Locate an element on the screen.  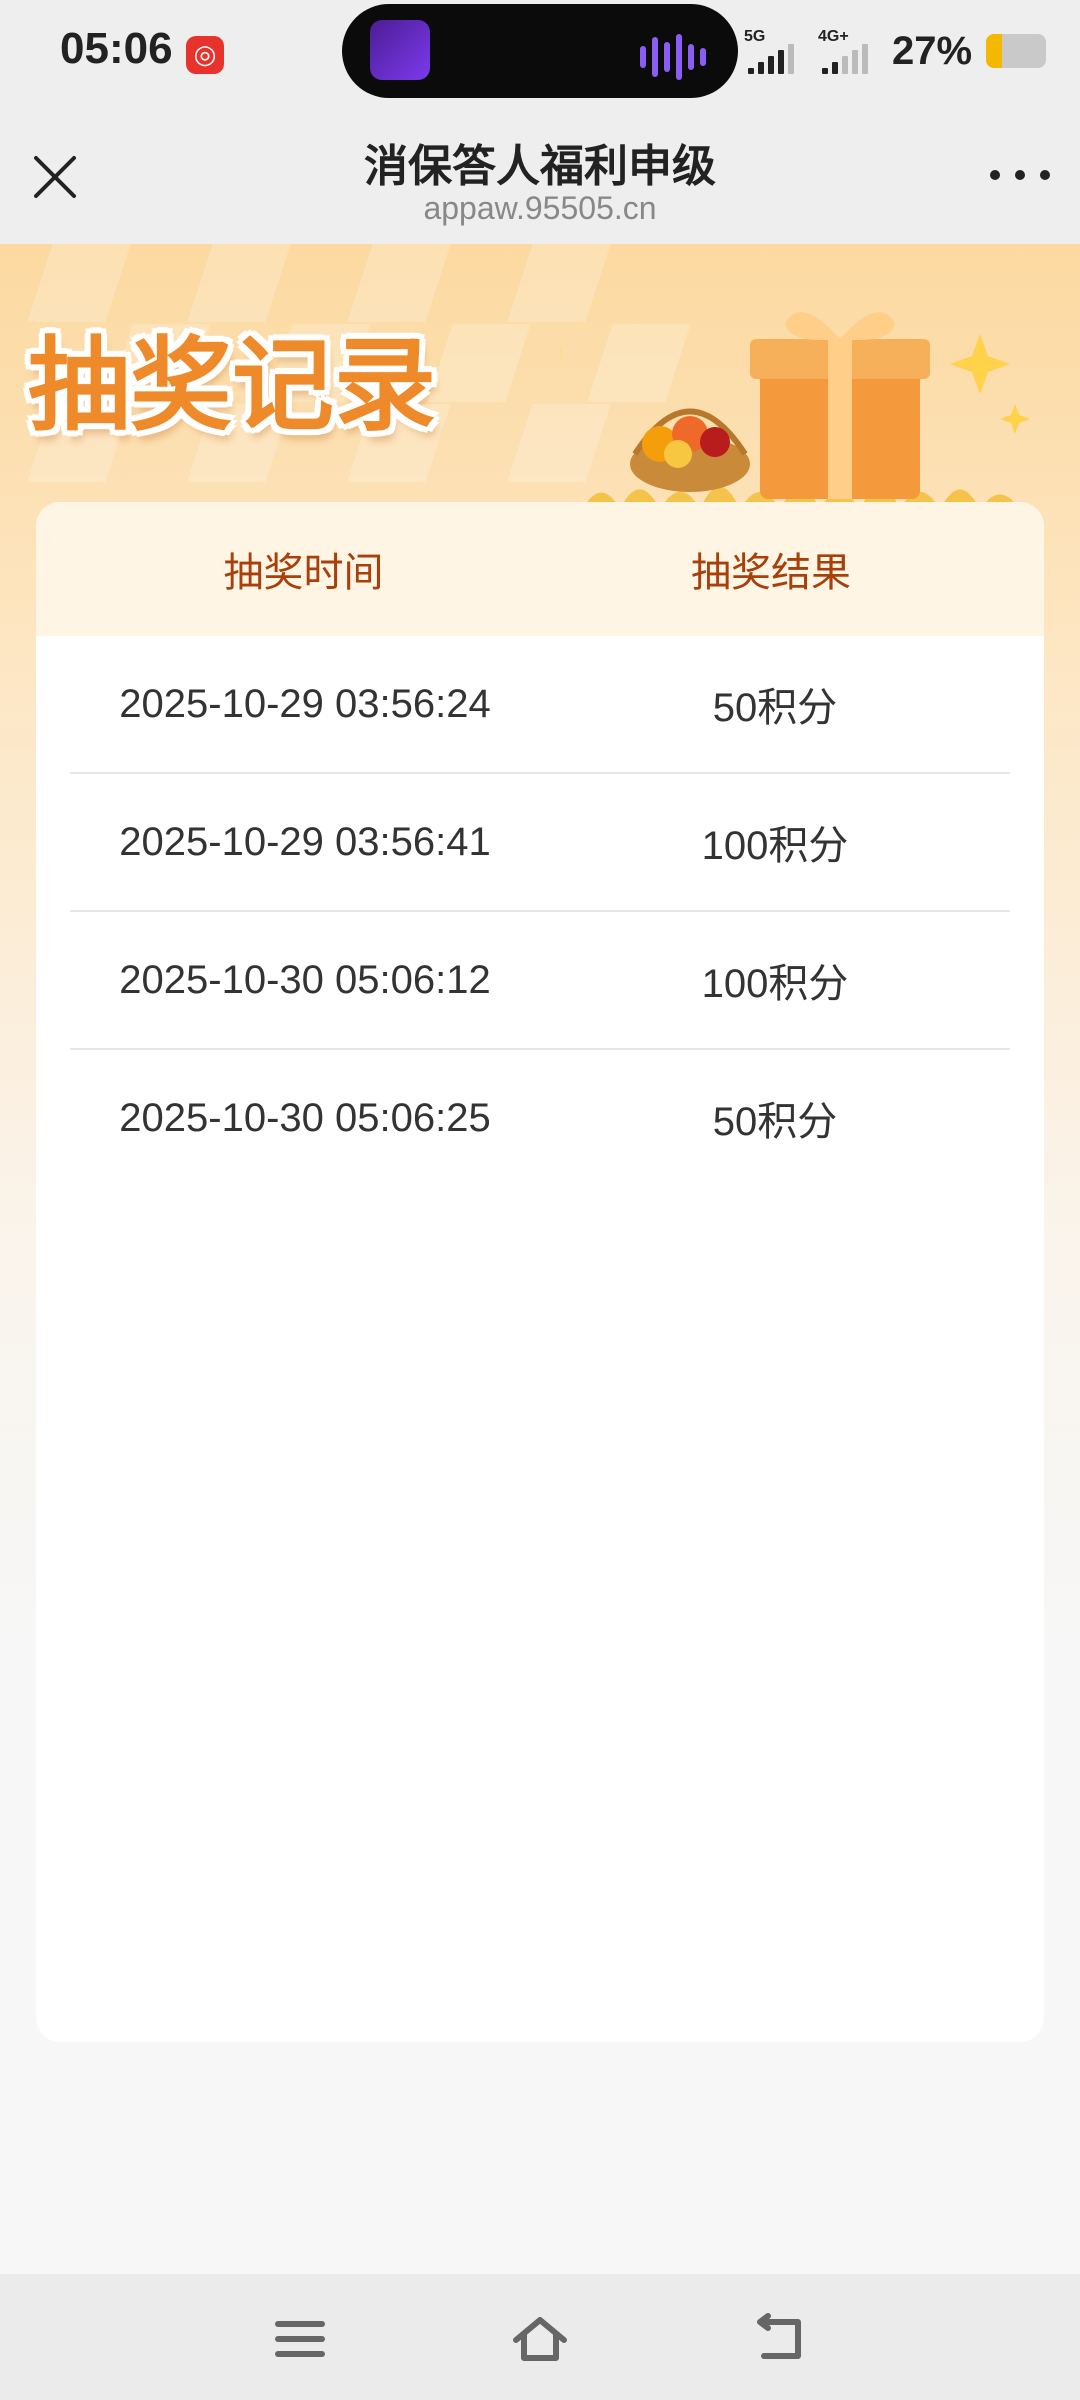
audio-wave-icon is located at coordinates (673, 57).